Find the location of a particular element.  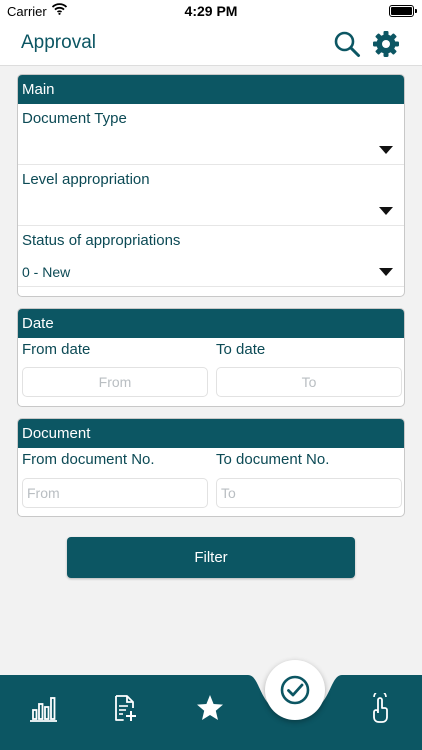

status-appropriations-value: 0 - New is located at coordinates (46, 272).